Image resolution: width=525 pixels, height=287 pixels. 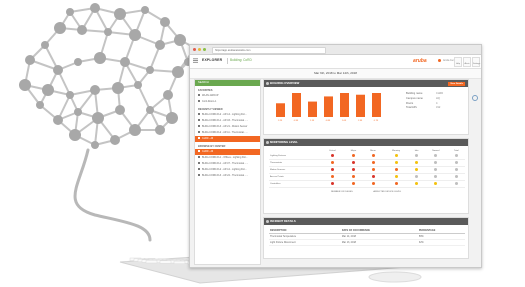 I want to click on gear-icon: Settings, so click(x=476, y=62).